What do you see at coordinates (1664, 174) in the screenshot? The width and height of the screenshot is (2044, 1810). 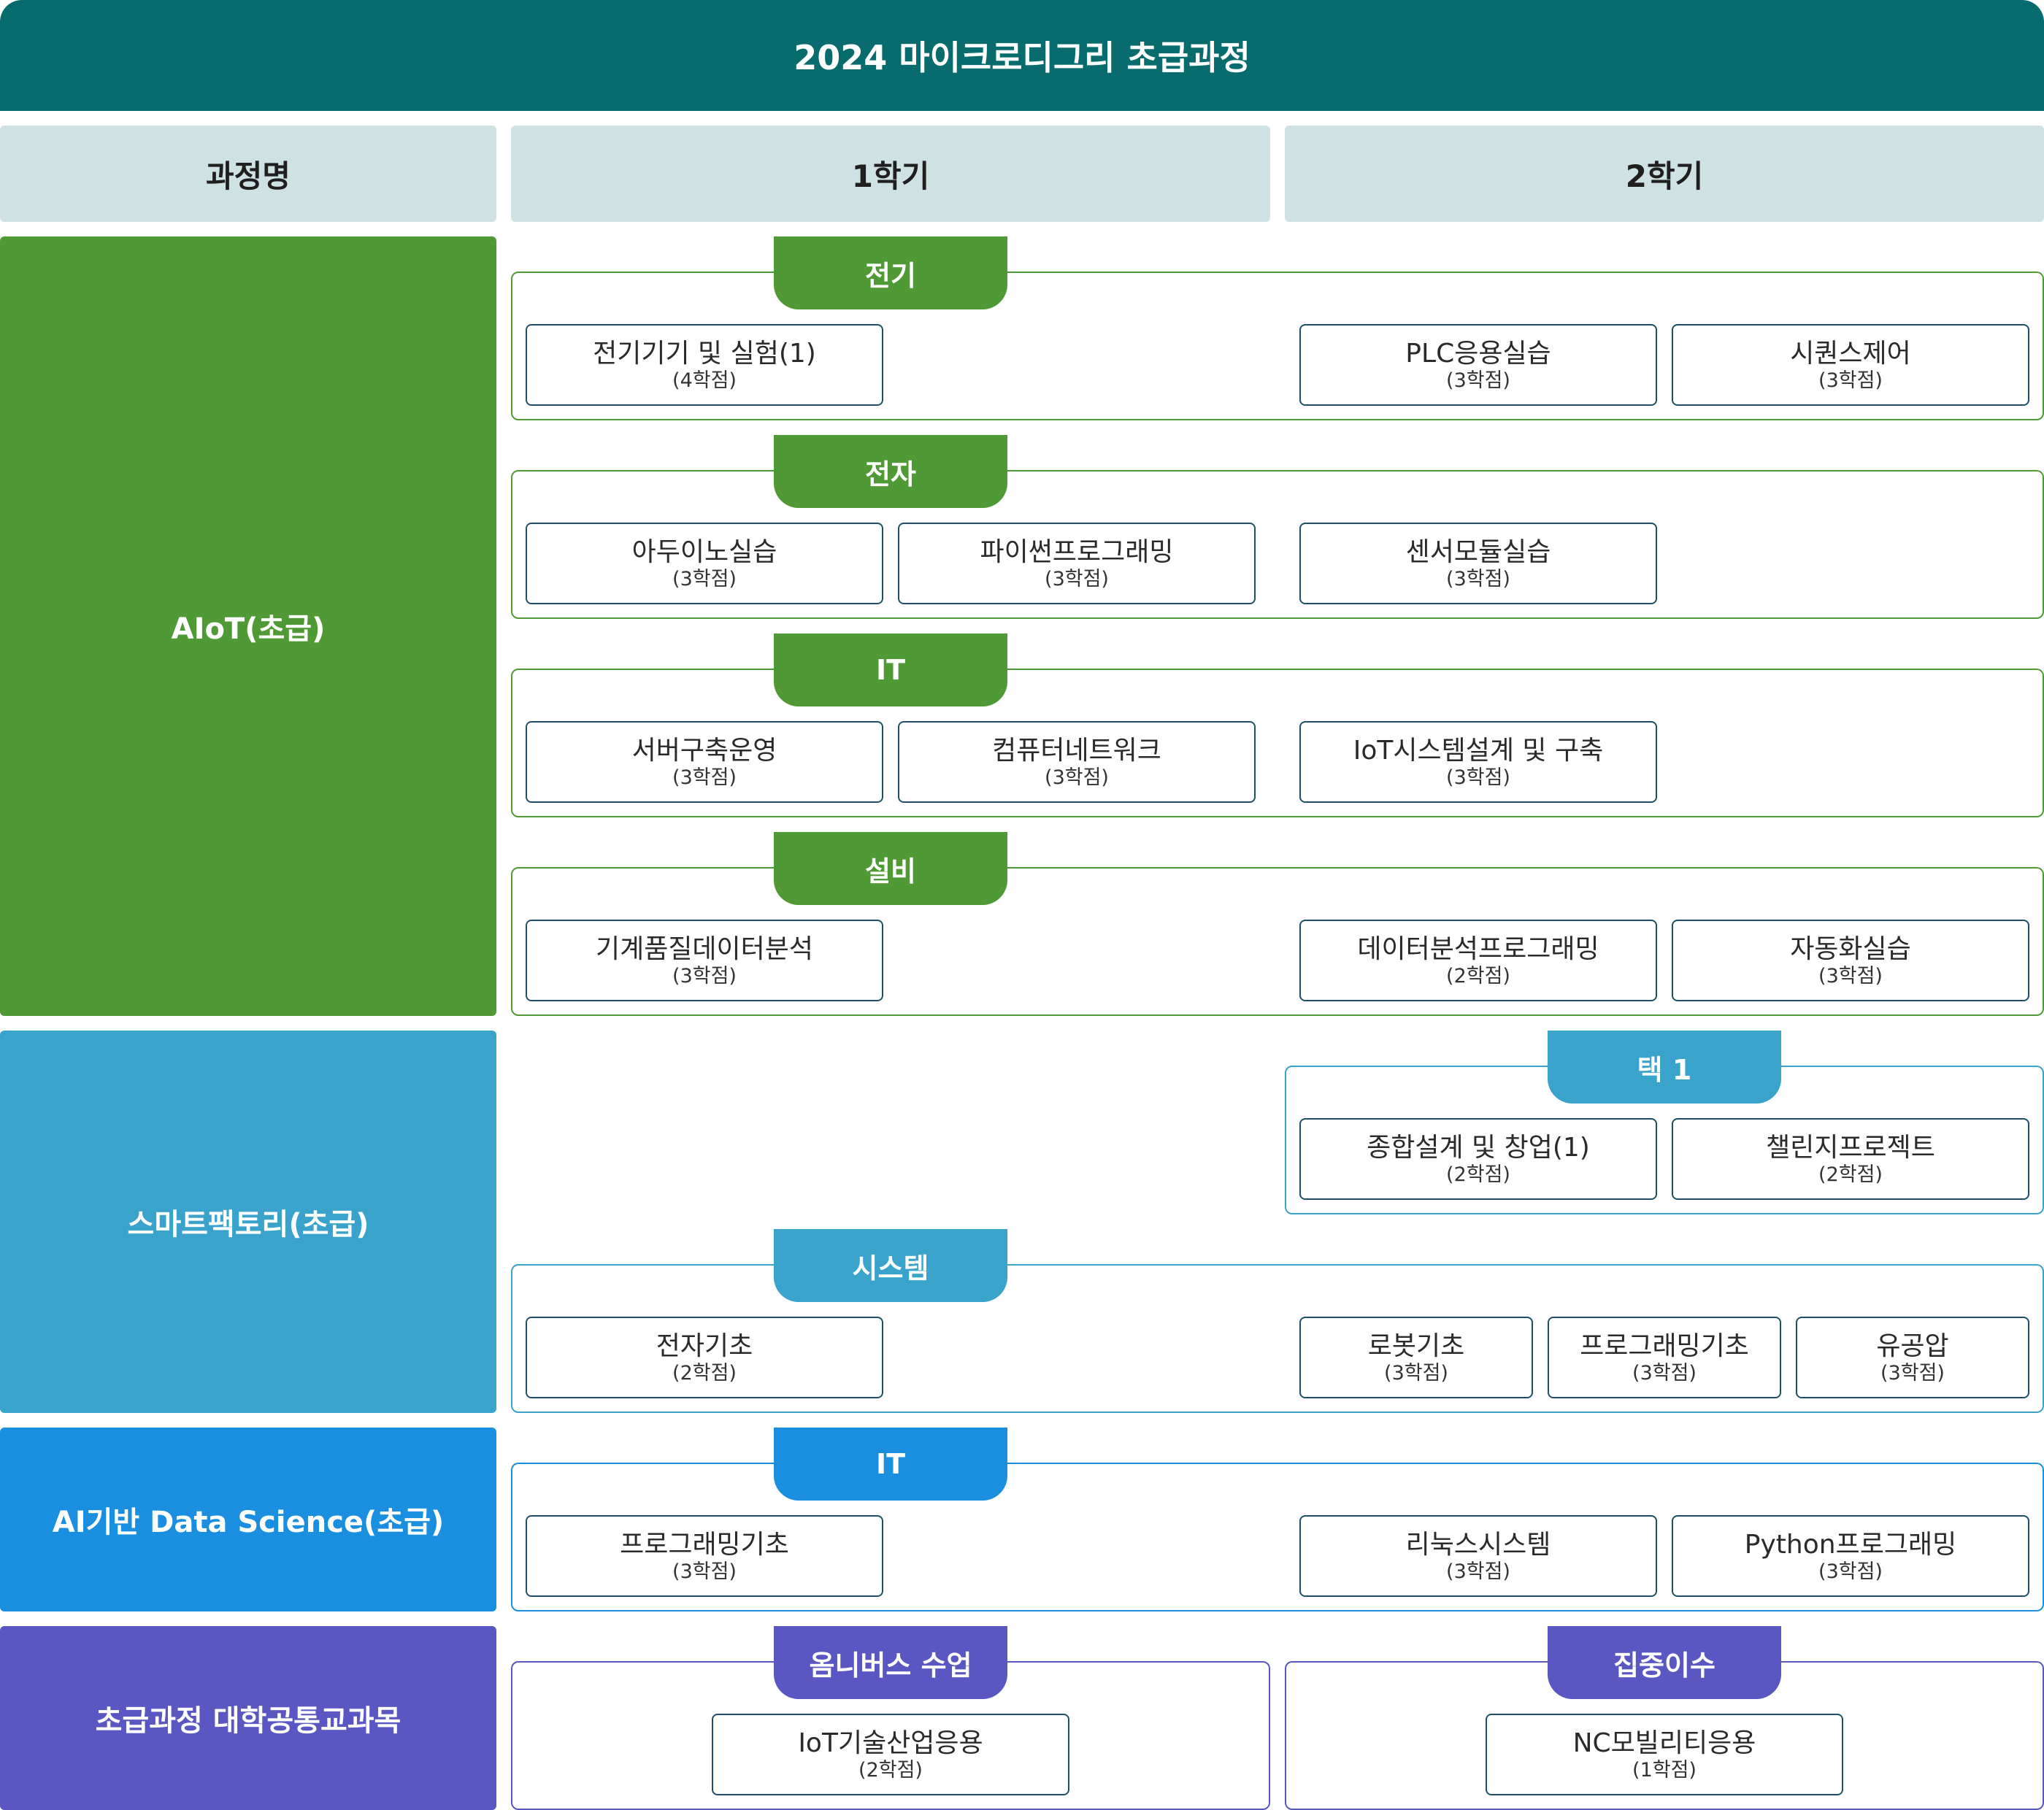 I see `header-semester-2: 2학기` at bounding box center [1664, 174].